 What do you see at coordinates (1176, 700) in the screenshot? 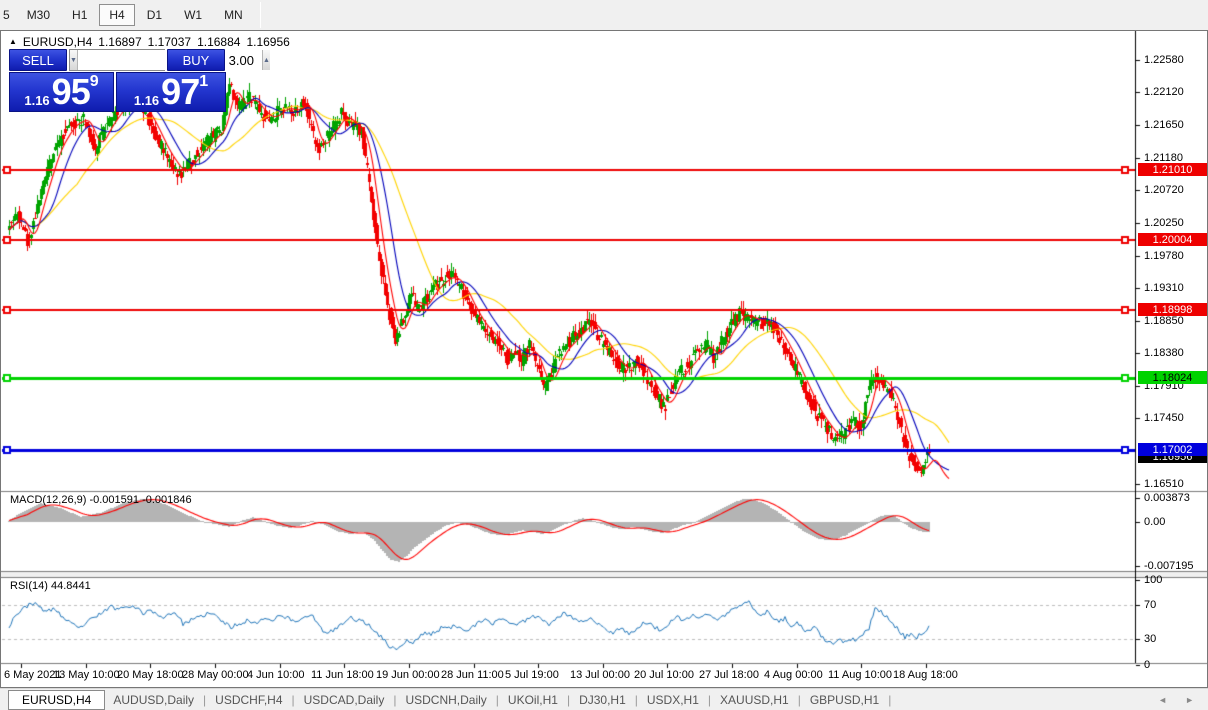
I see `tab-scroll-controls: ◄ ►` at bounding box center [1176, 700].